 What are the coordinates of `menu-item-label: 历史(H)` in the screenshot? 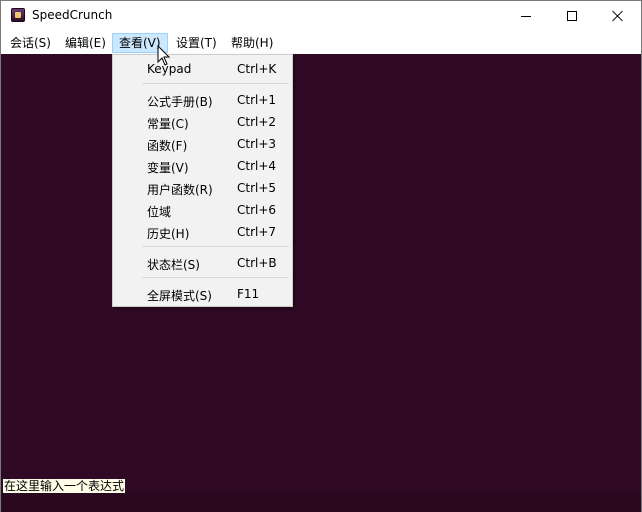 It's located at (168, 234).